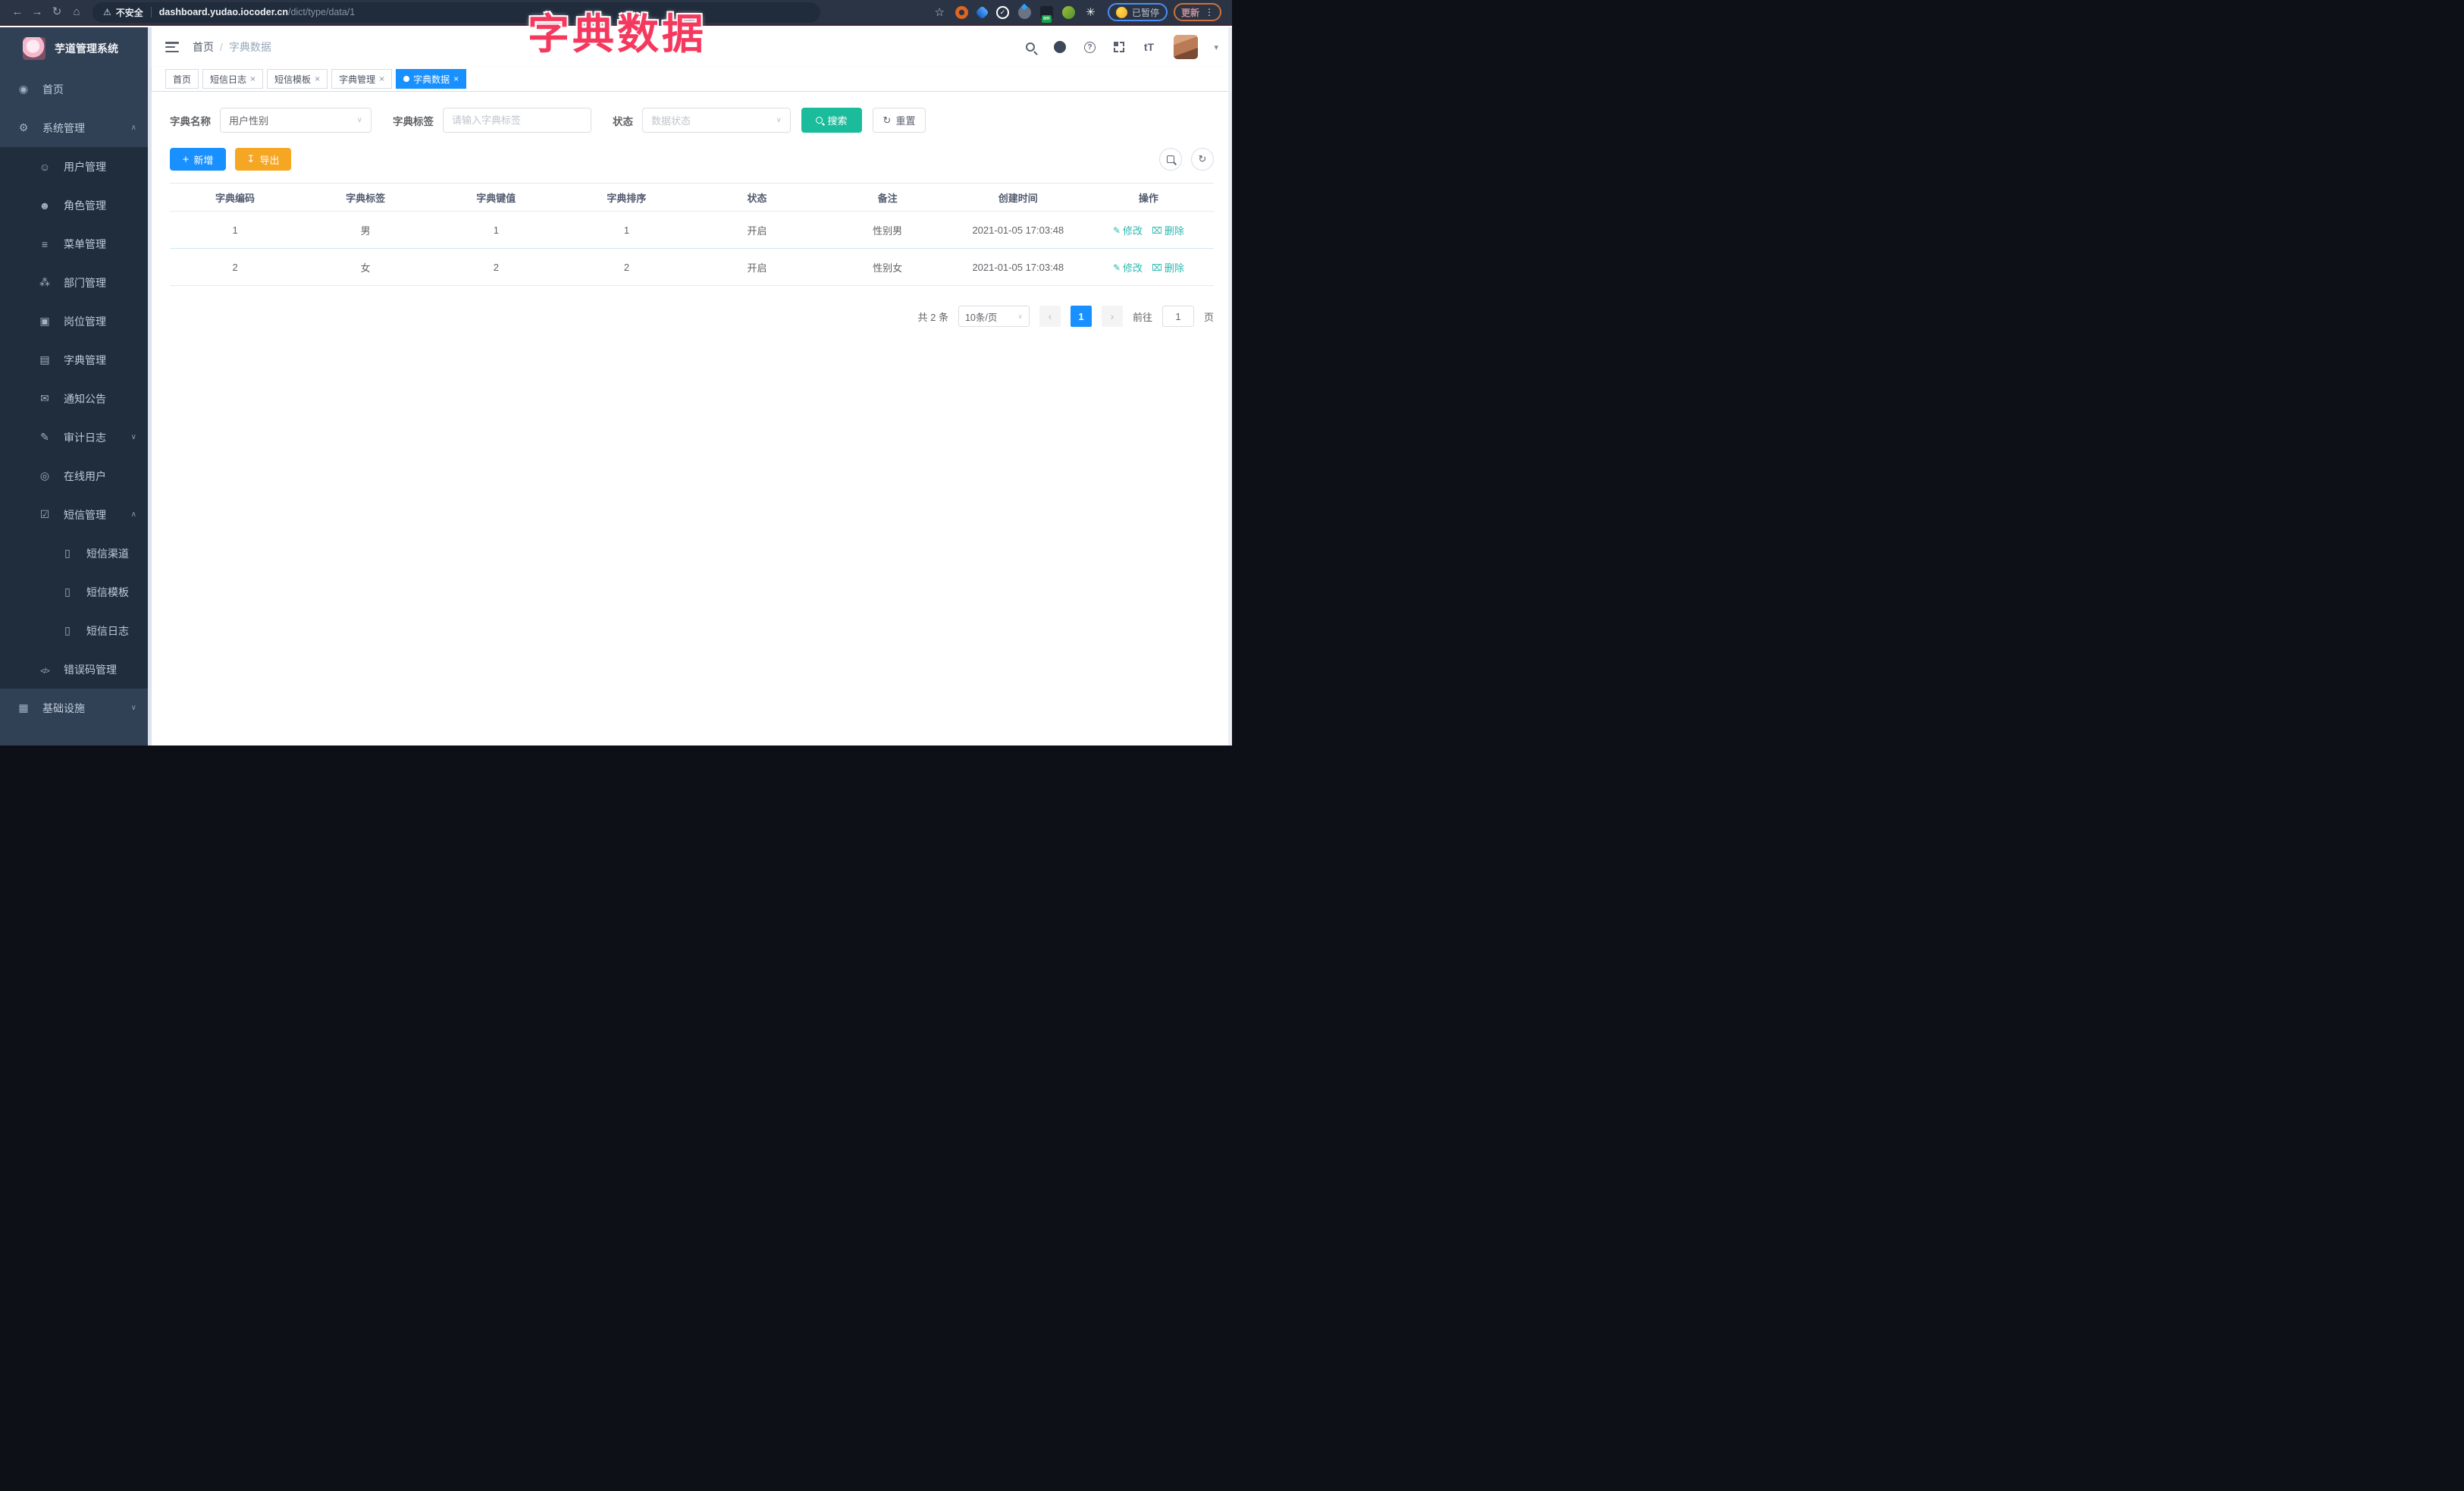  I want to click on sidebar-item-users: 用户管理, so click(76, 166).